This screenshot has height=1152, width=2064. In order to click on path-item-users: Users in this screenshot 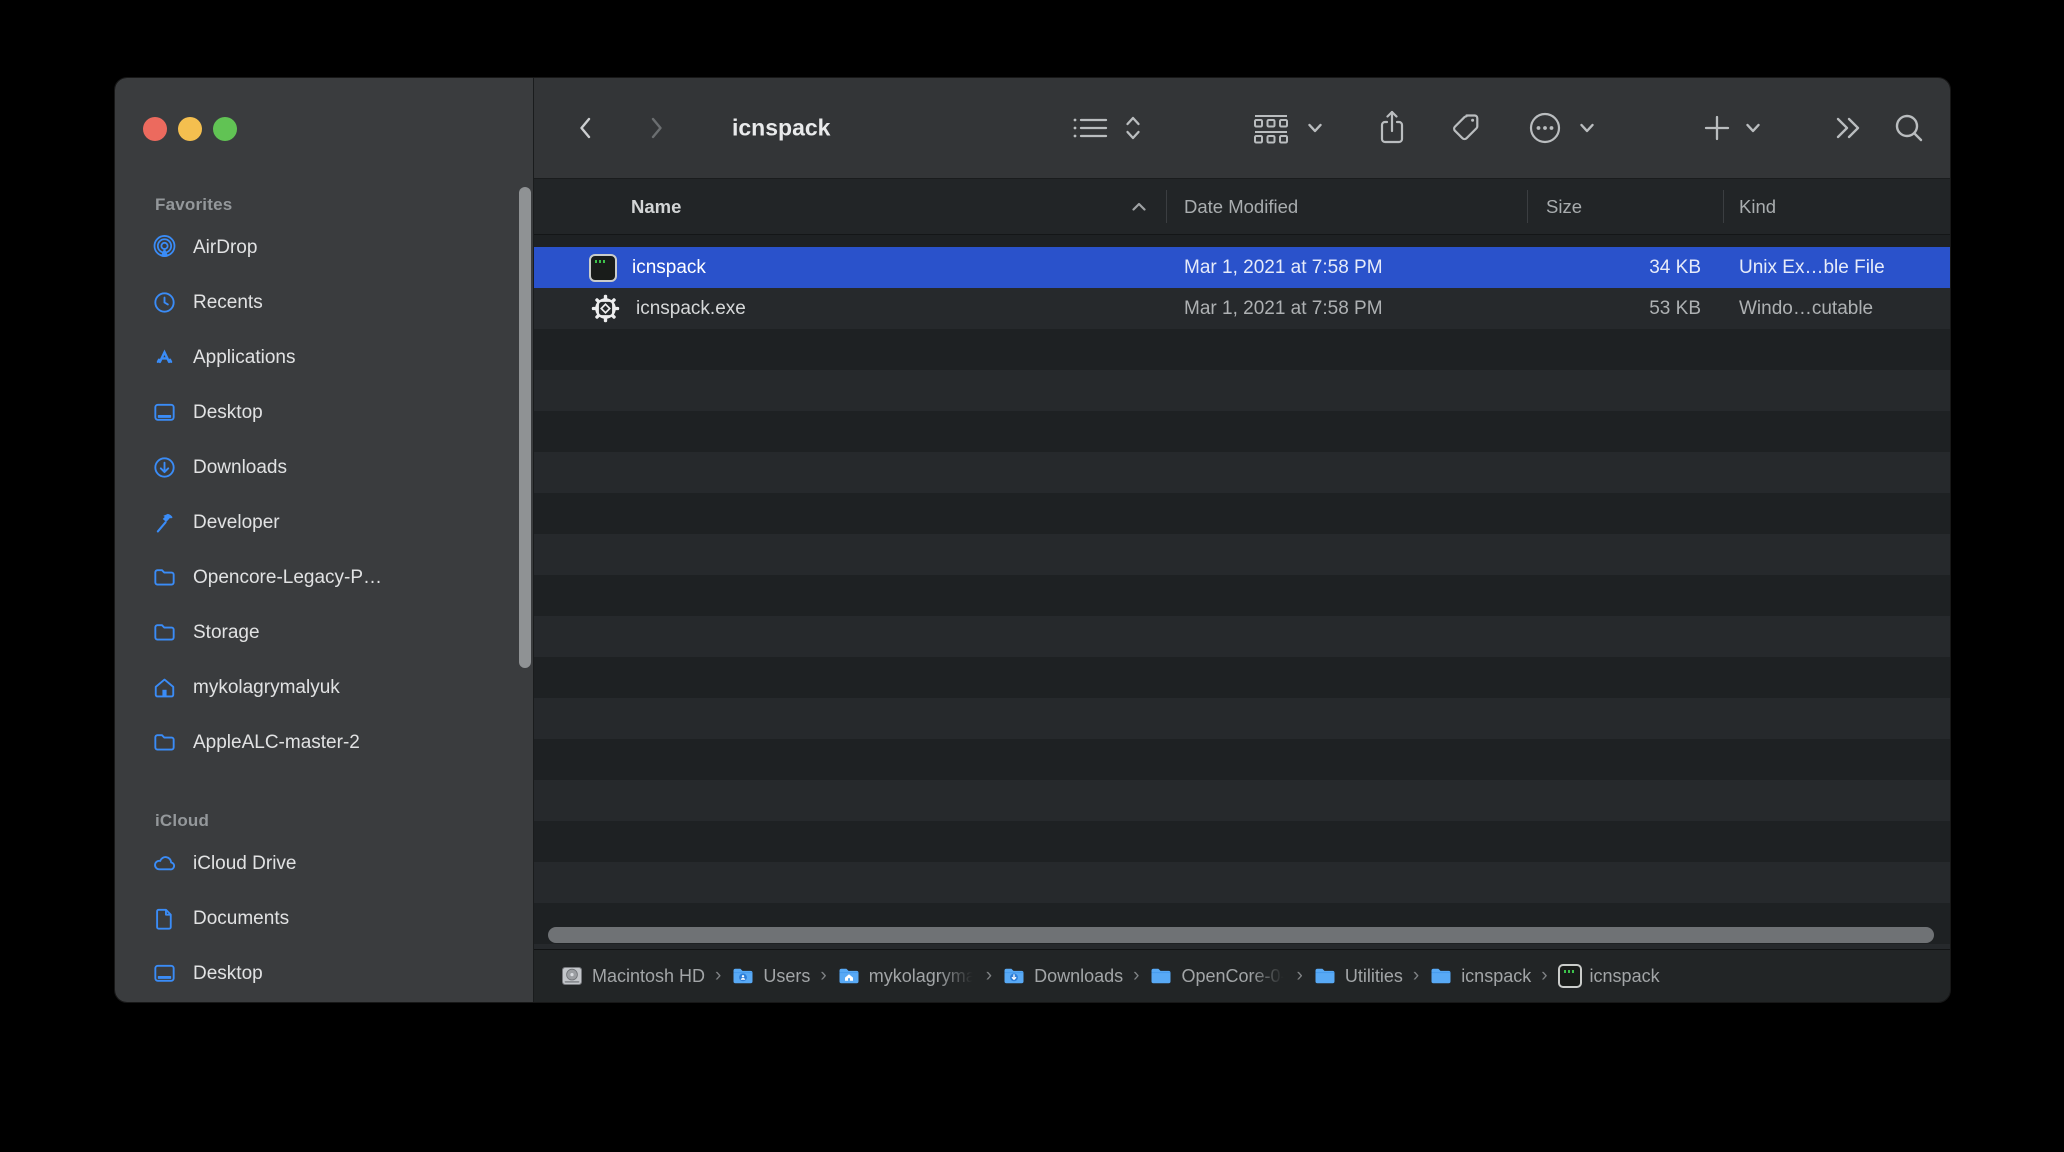, I will do `click(770, 976)`.